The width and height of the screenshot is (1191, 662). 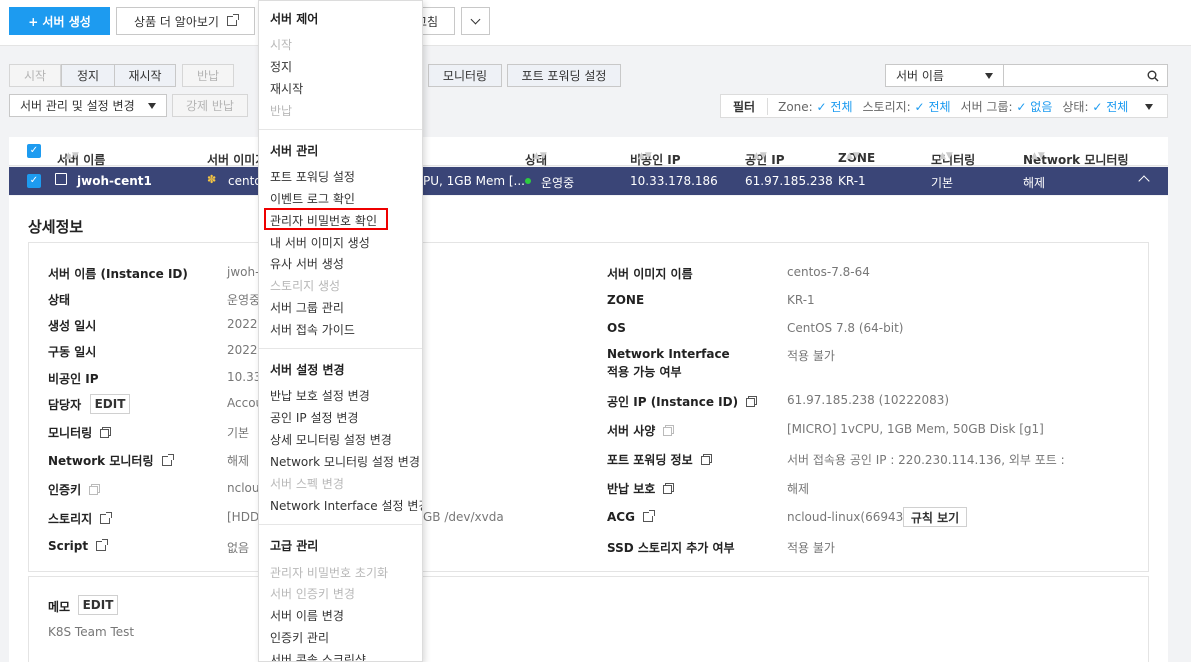 I want to click on label-text: 모니터링, so click(x=70, y=433).